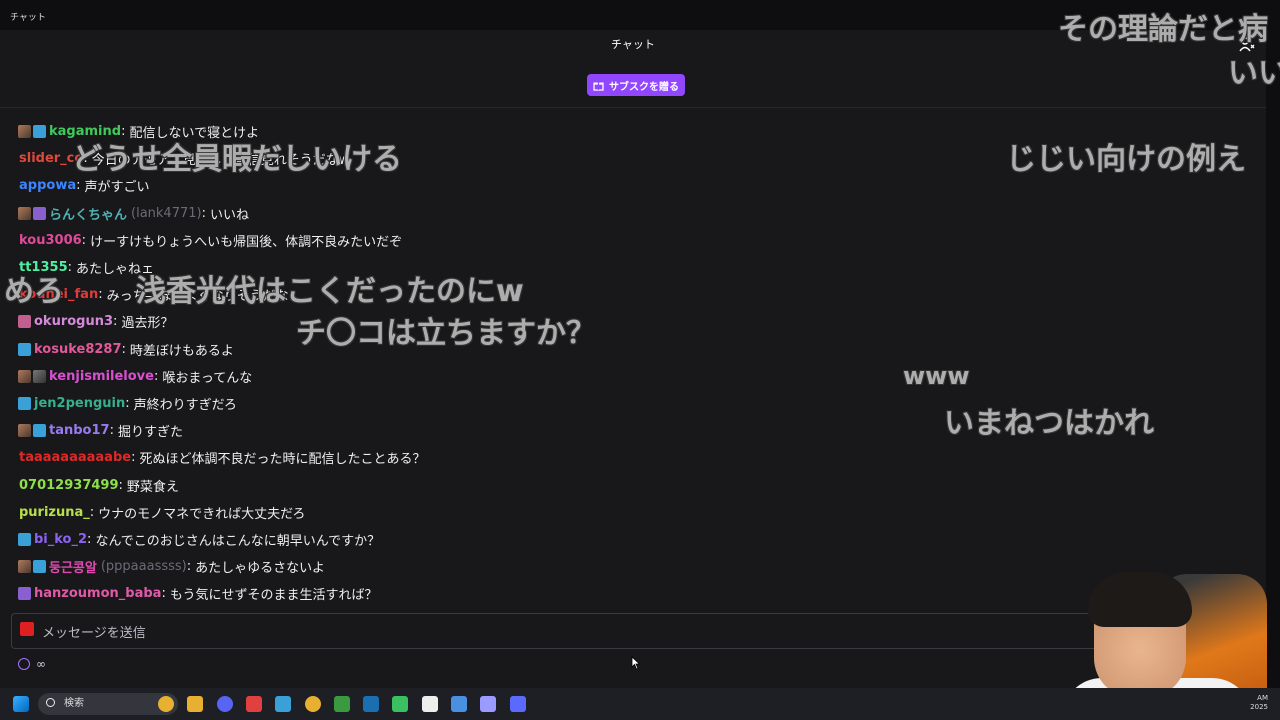 This screenshot has height=720, width=1280. Describe the element at coordinates (633, 107) in the screenshot. I see `header-divider` at that location.